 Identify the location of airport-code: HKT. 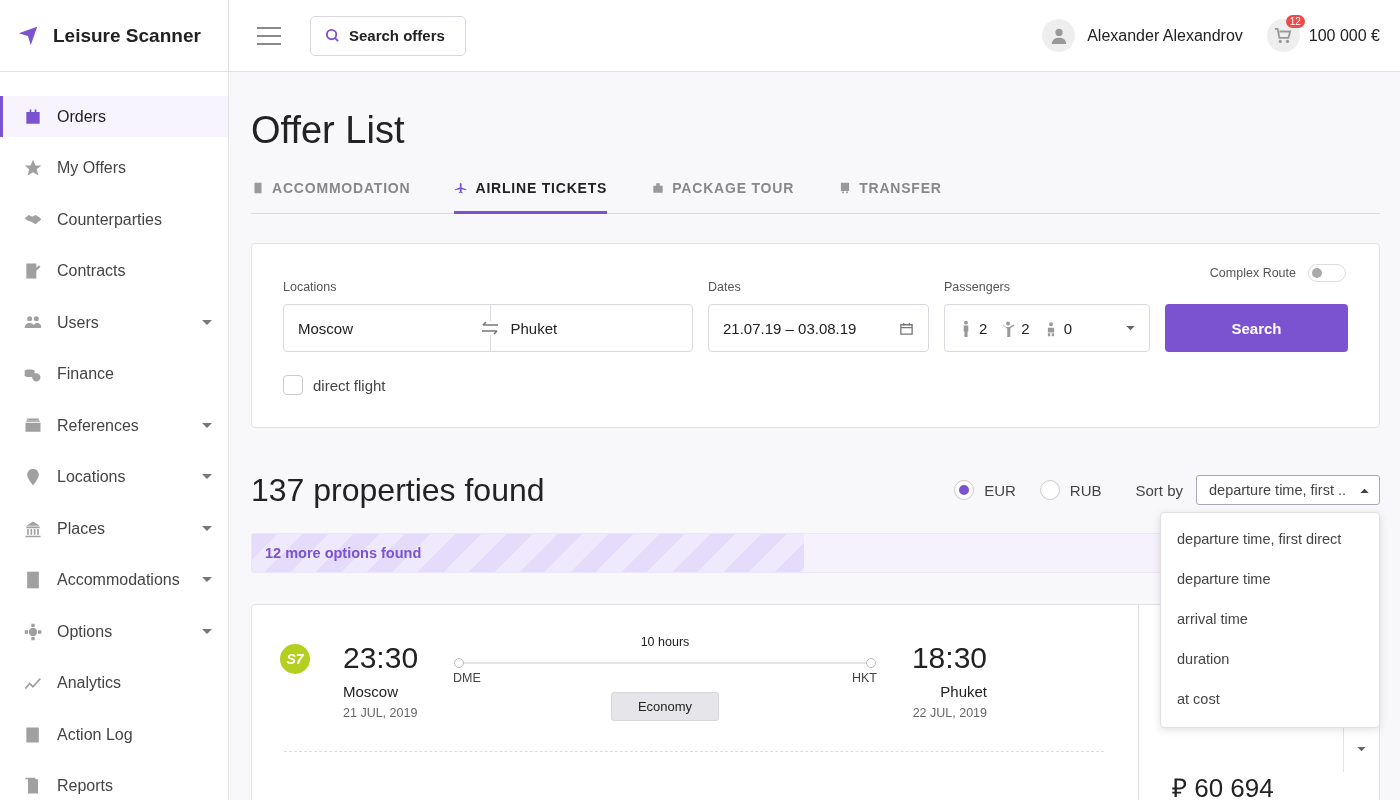
(864, 678).